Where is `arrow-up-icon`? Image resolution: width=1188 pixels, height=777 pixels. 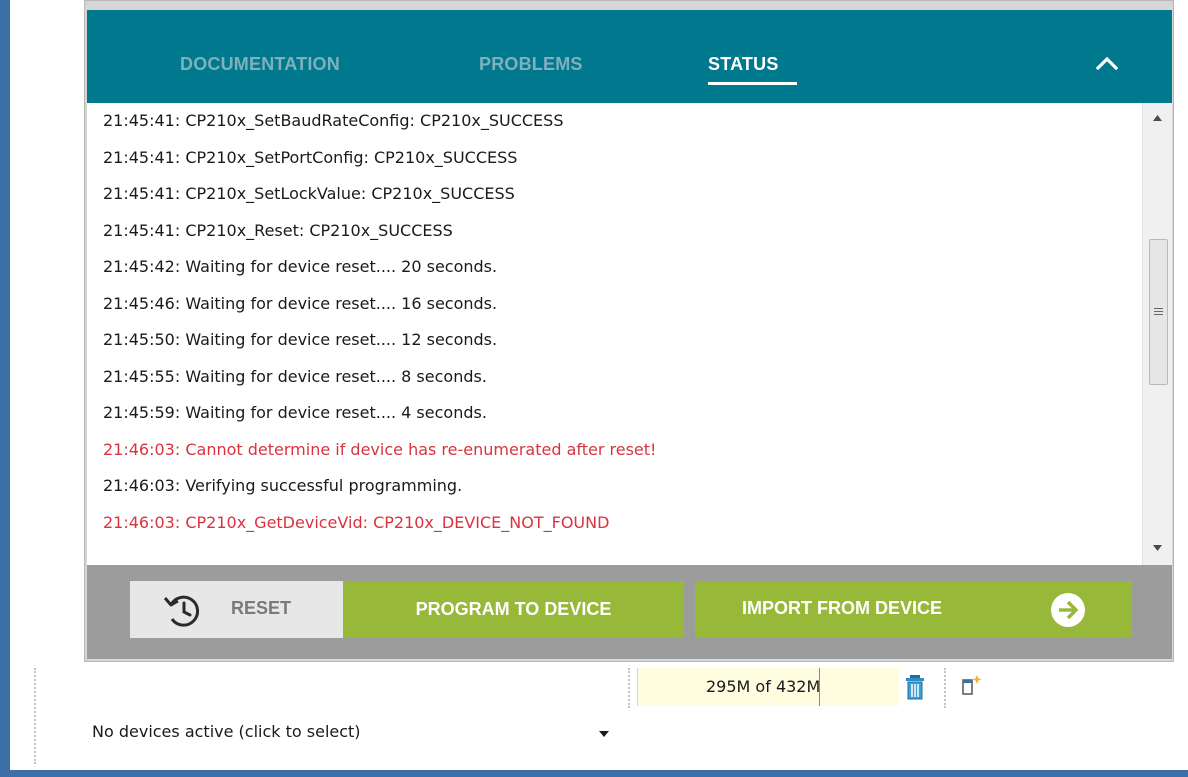
arrow-up-icon is located at coordinates (1157, 118).